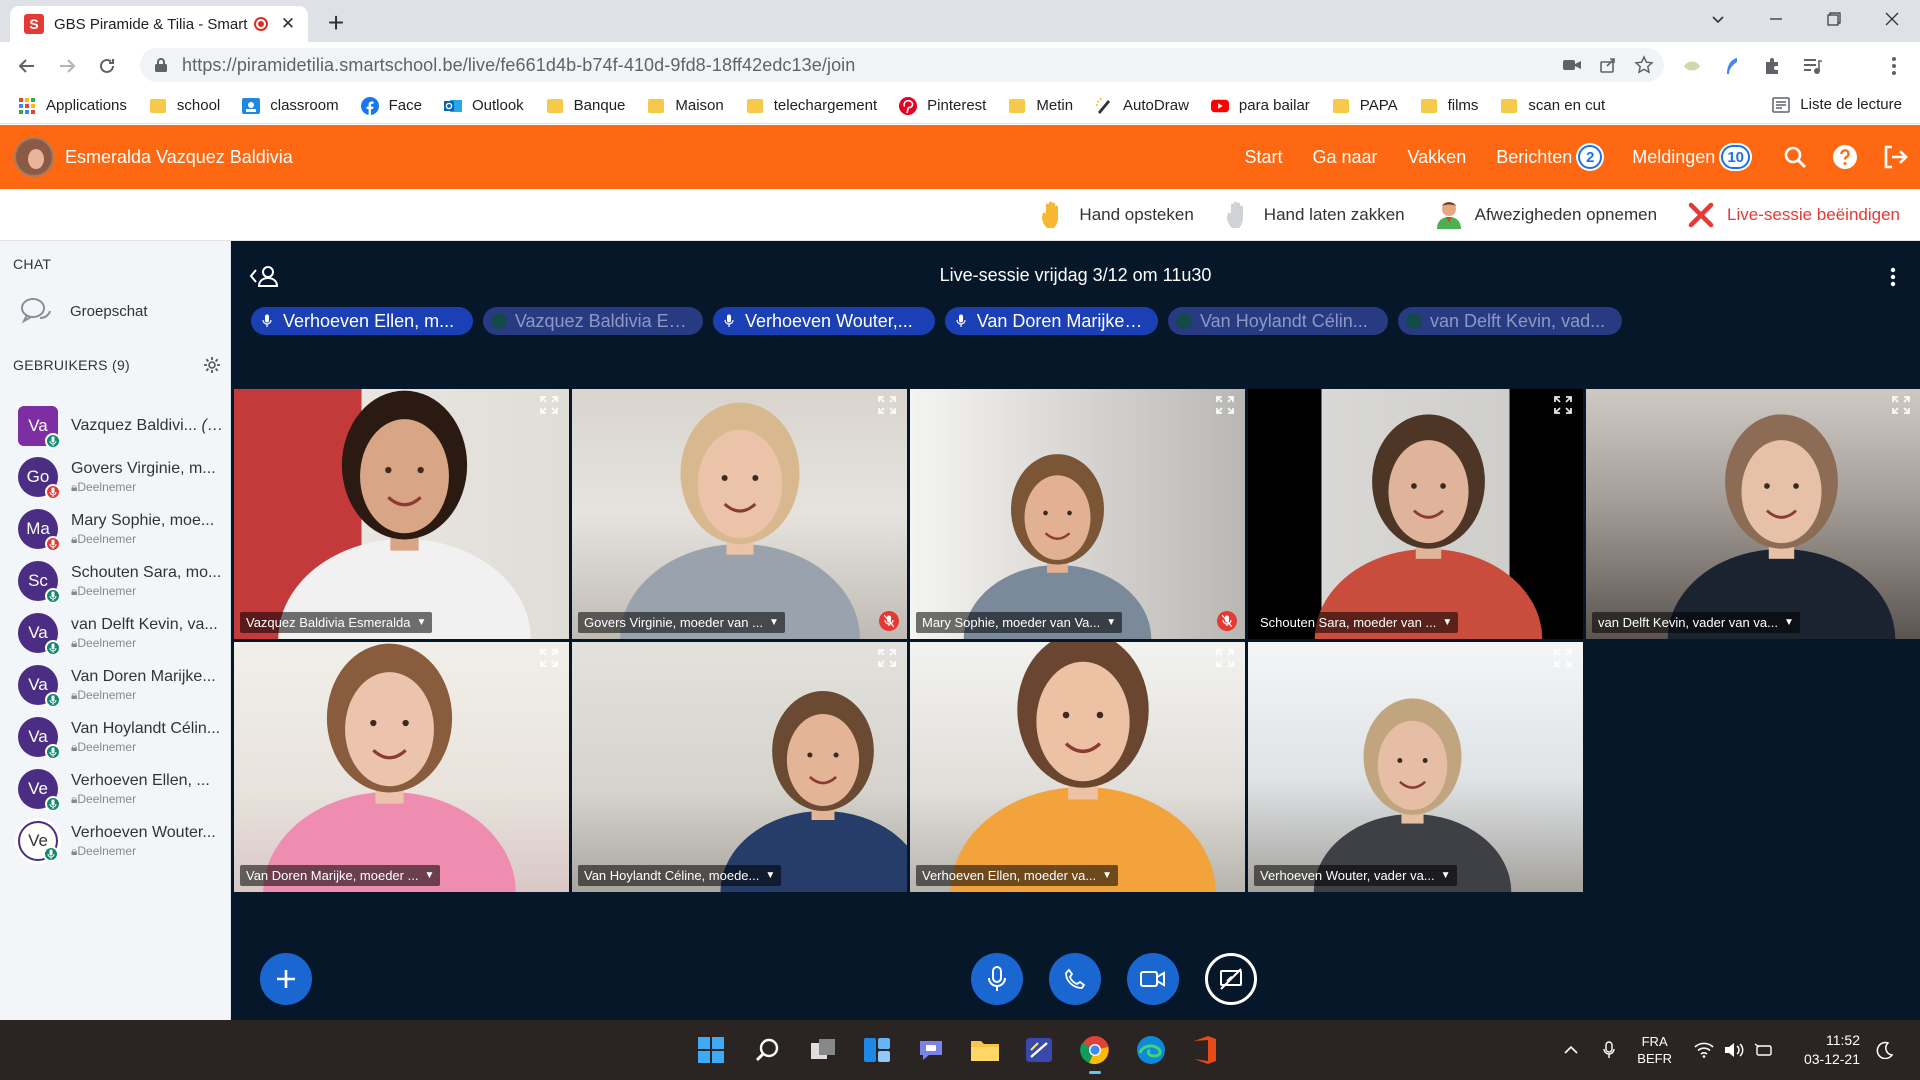  What do you see at coordinates (401, 767) in the screenshot?
I see `participant-video-tile: Van Doren Marijke, moeder ... ▼` at bounding box center [401, 767].